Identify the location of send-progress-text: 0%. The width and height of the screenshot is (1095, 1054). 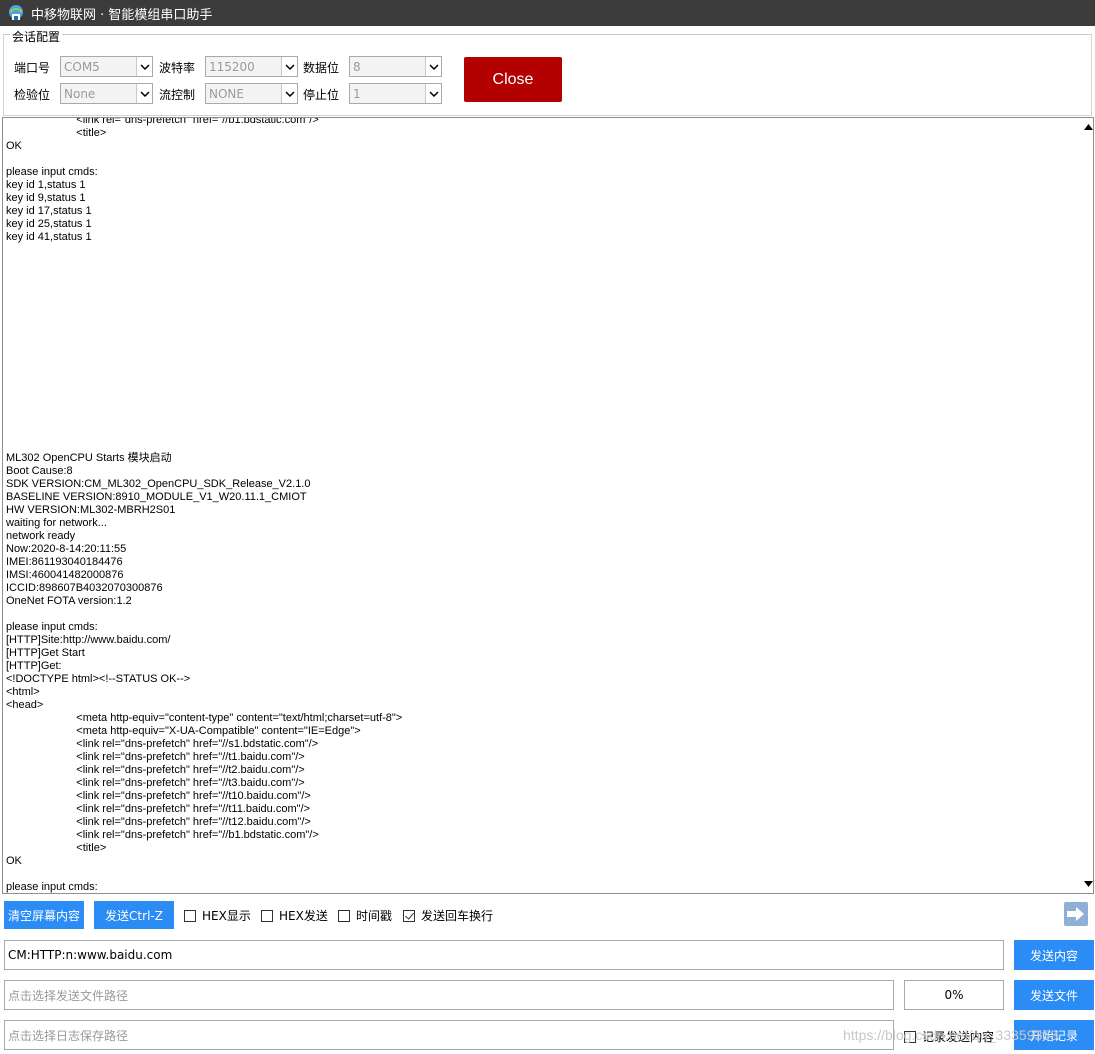
(954, 995).